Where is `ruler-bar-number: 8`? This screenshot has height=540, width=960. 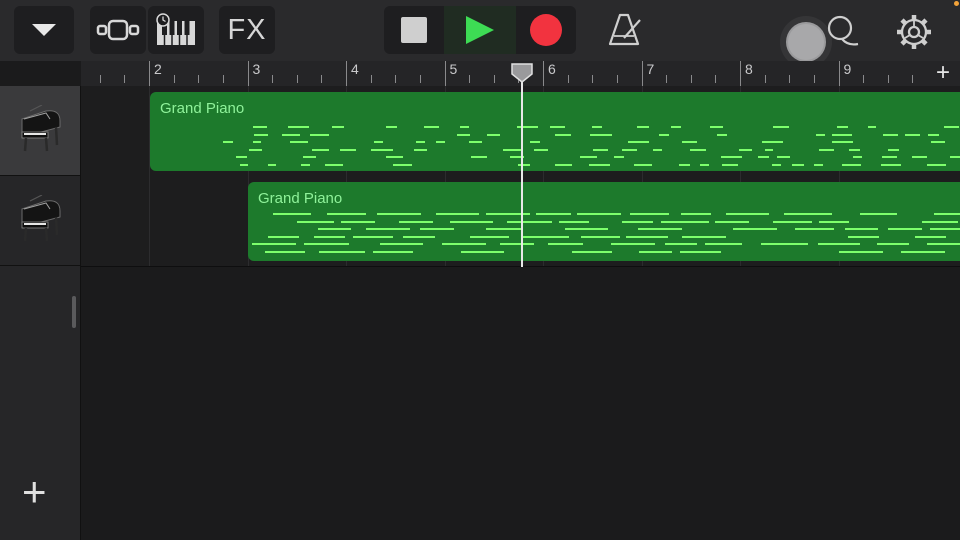 ruler-bar-number: 8 is located at coordinates (749, 69).